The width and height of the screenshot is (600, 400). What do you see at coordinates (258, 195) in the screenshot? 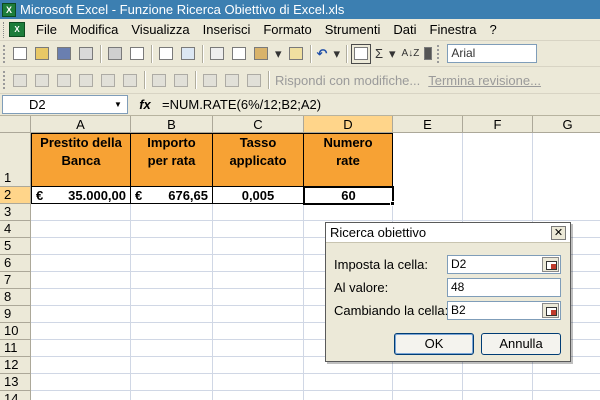
I see `cell-c2: 0,005` at bounding box center [258, 195].